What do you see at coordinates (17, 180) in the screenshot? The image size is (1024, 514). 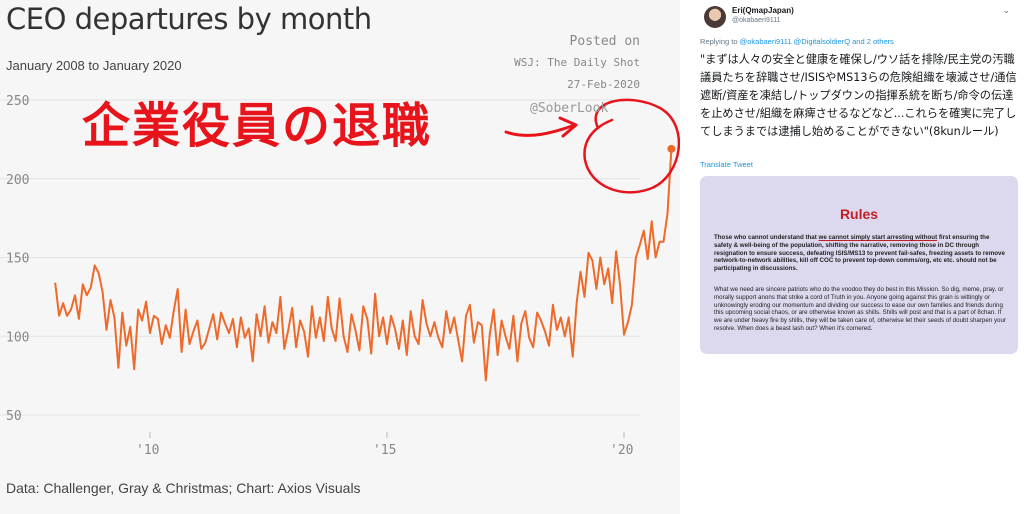 I see `y-tick-label: 200` at bounding box center [17, 180].